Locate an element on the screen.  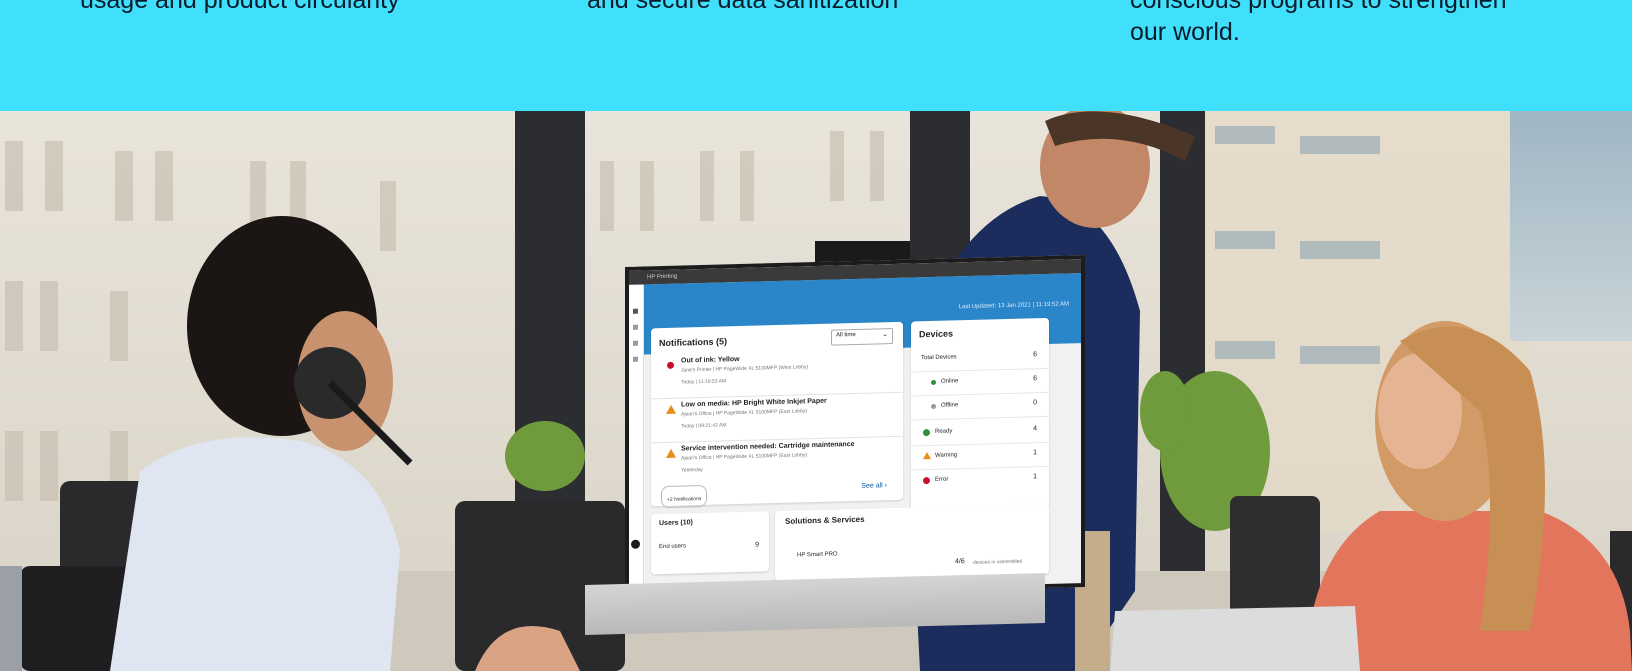
nav-home-icon is located at coordinates (635, 311).